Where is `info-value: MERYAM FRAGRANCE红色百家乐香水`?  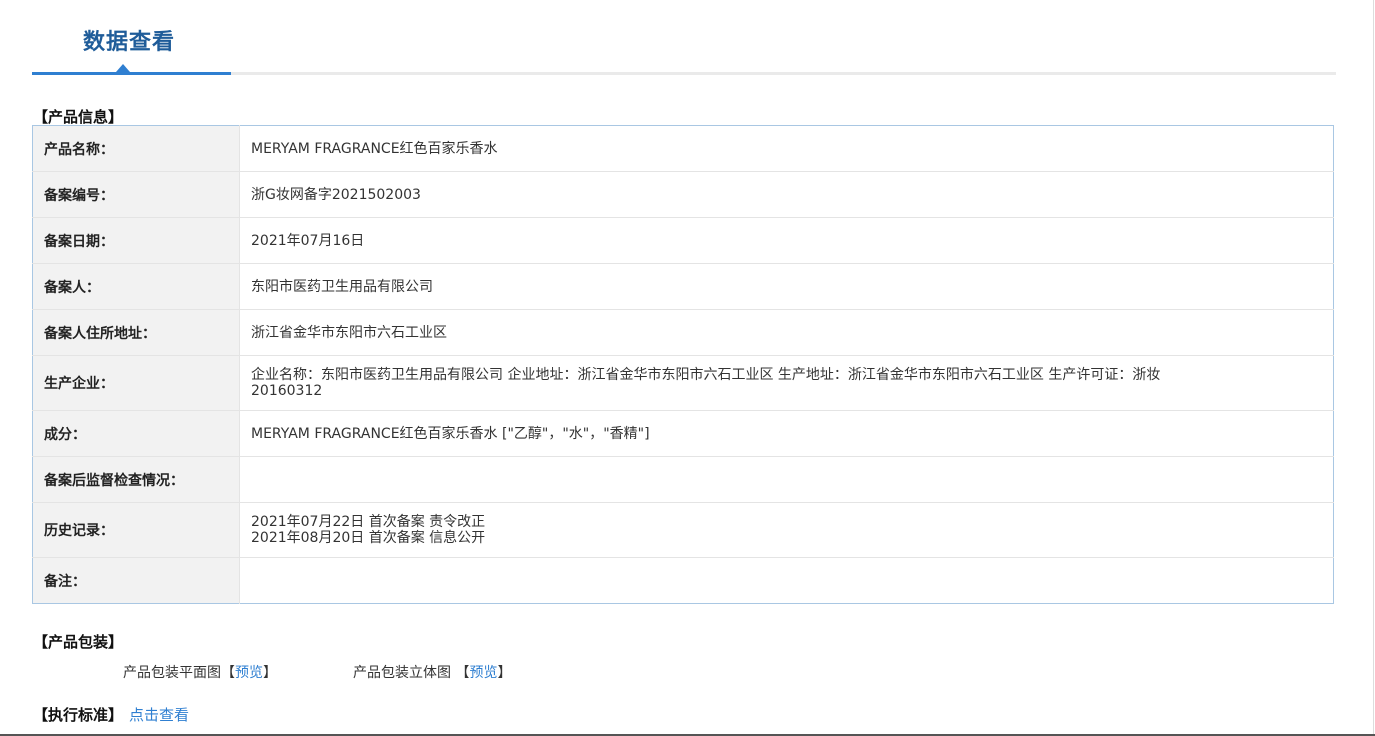 info-value: MERYAM FRAGRANCE红色百家乐香水 is located at coordinates (787, 149).